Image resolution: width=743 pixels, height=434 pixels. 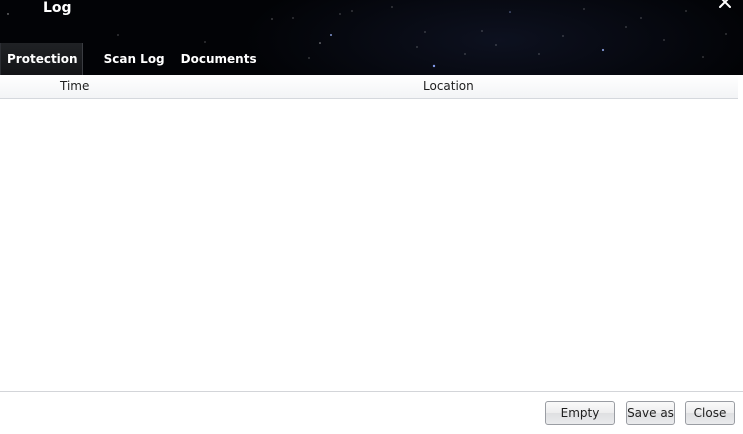 What do you see at coordinates (710, 413) in the screenshot?
I see `close-button: Close` at bounding box center [710, 413].